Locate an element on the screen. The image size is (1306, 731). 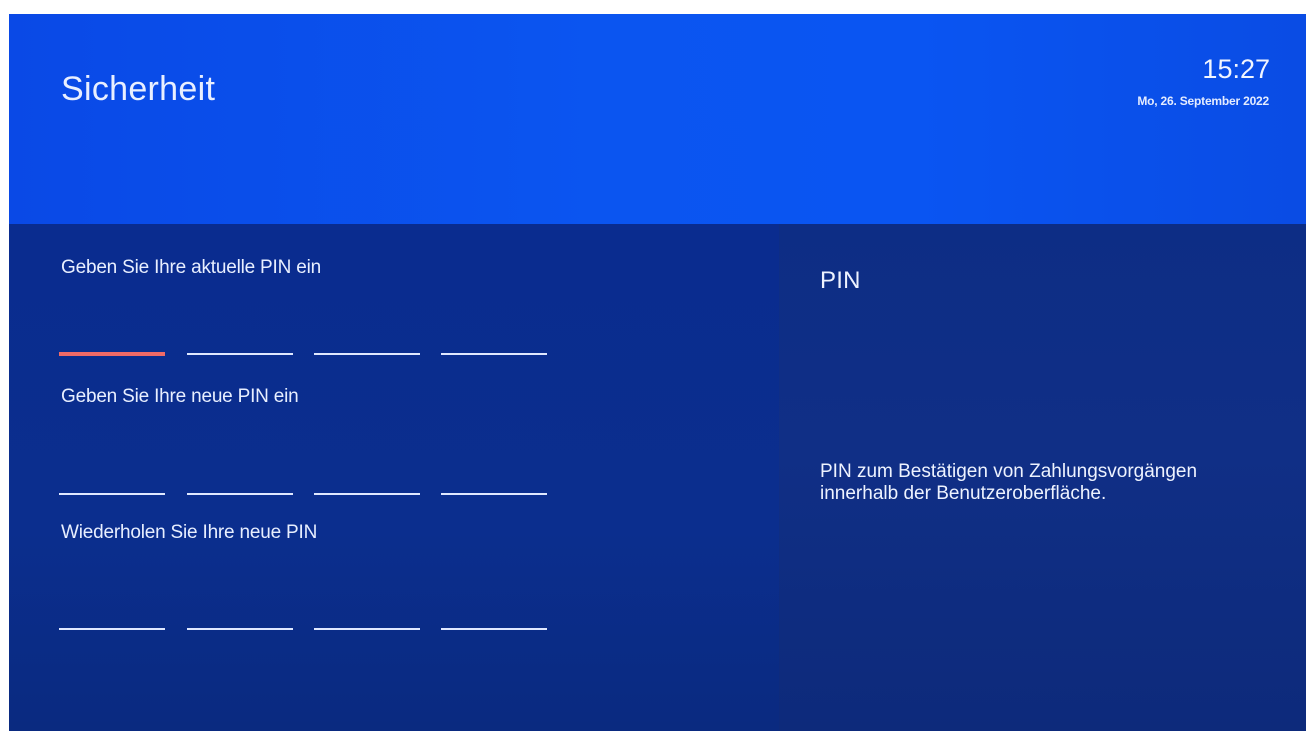
current-pin-input is located at coordinates (304, 354).